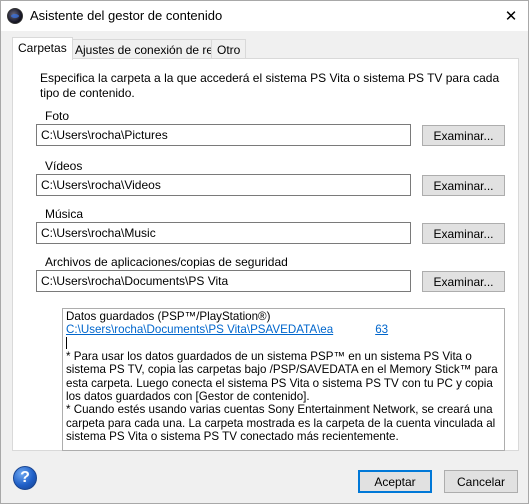  What do you see at coordinates (66, 342) in the screenshot?
I see `text-caret` at bounding box center [66, 342].